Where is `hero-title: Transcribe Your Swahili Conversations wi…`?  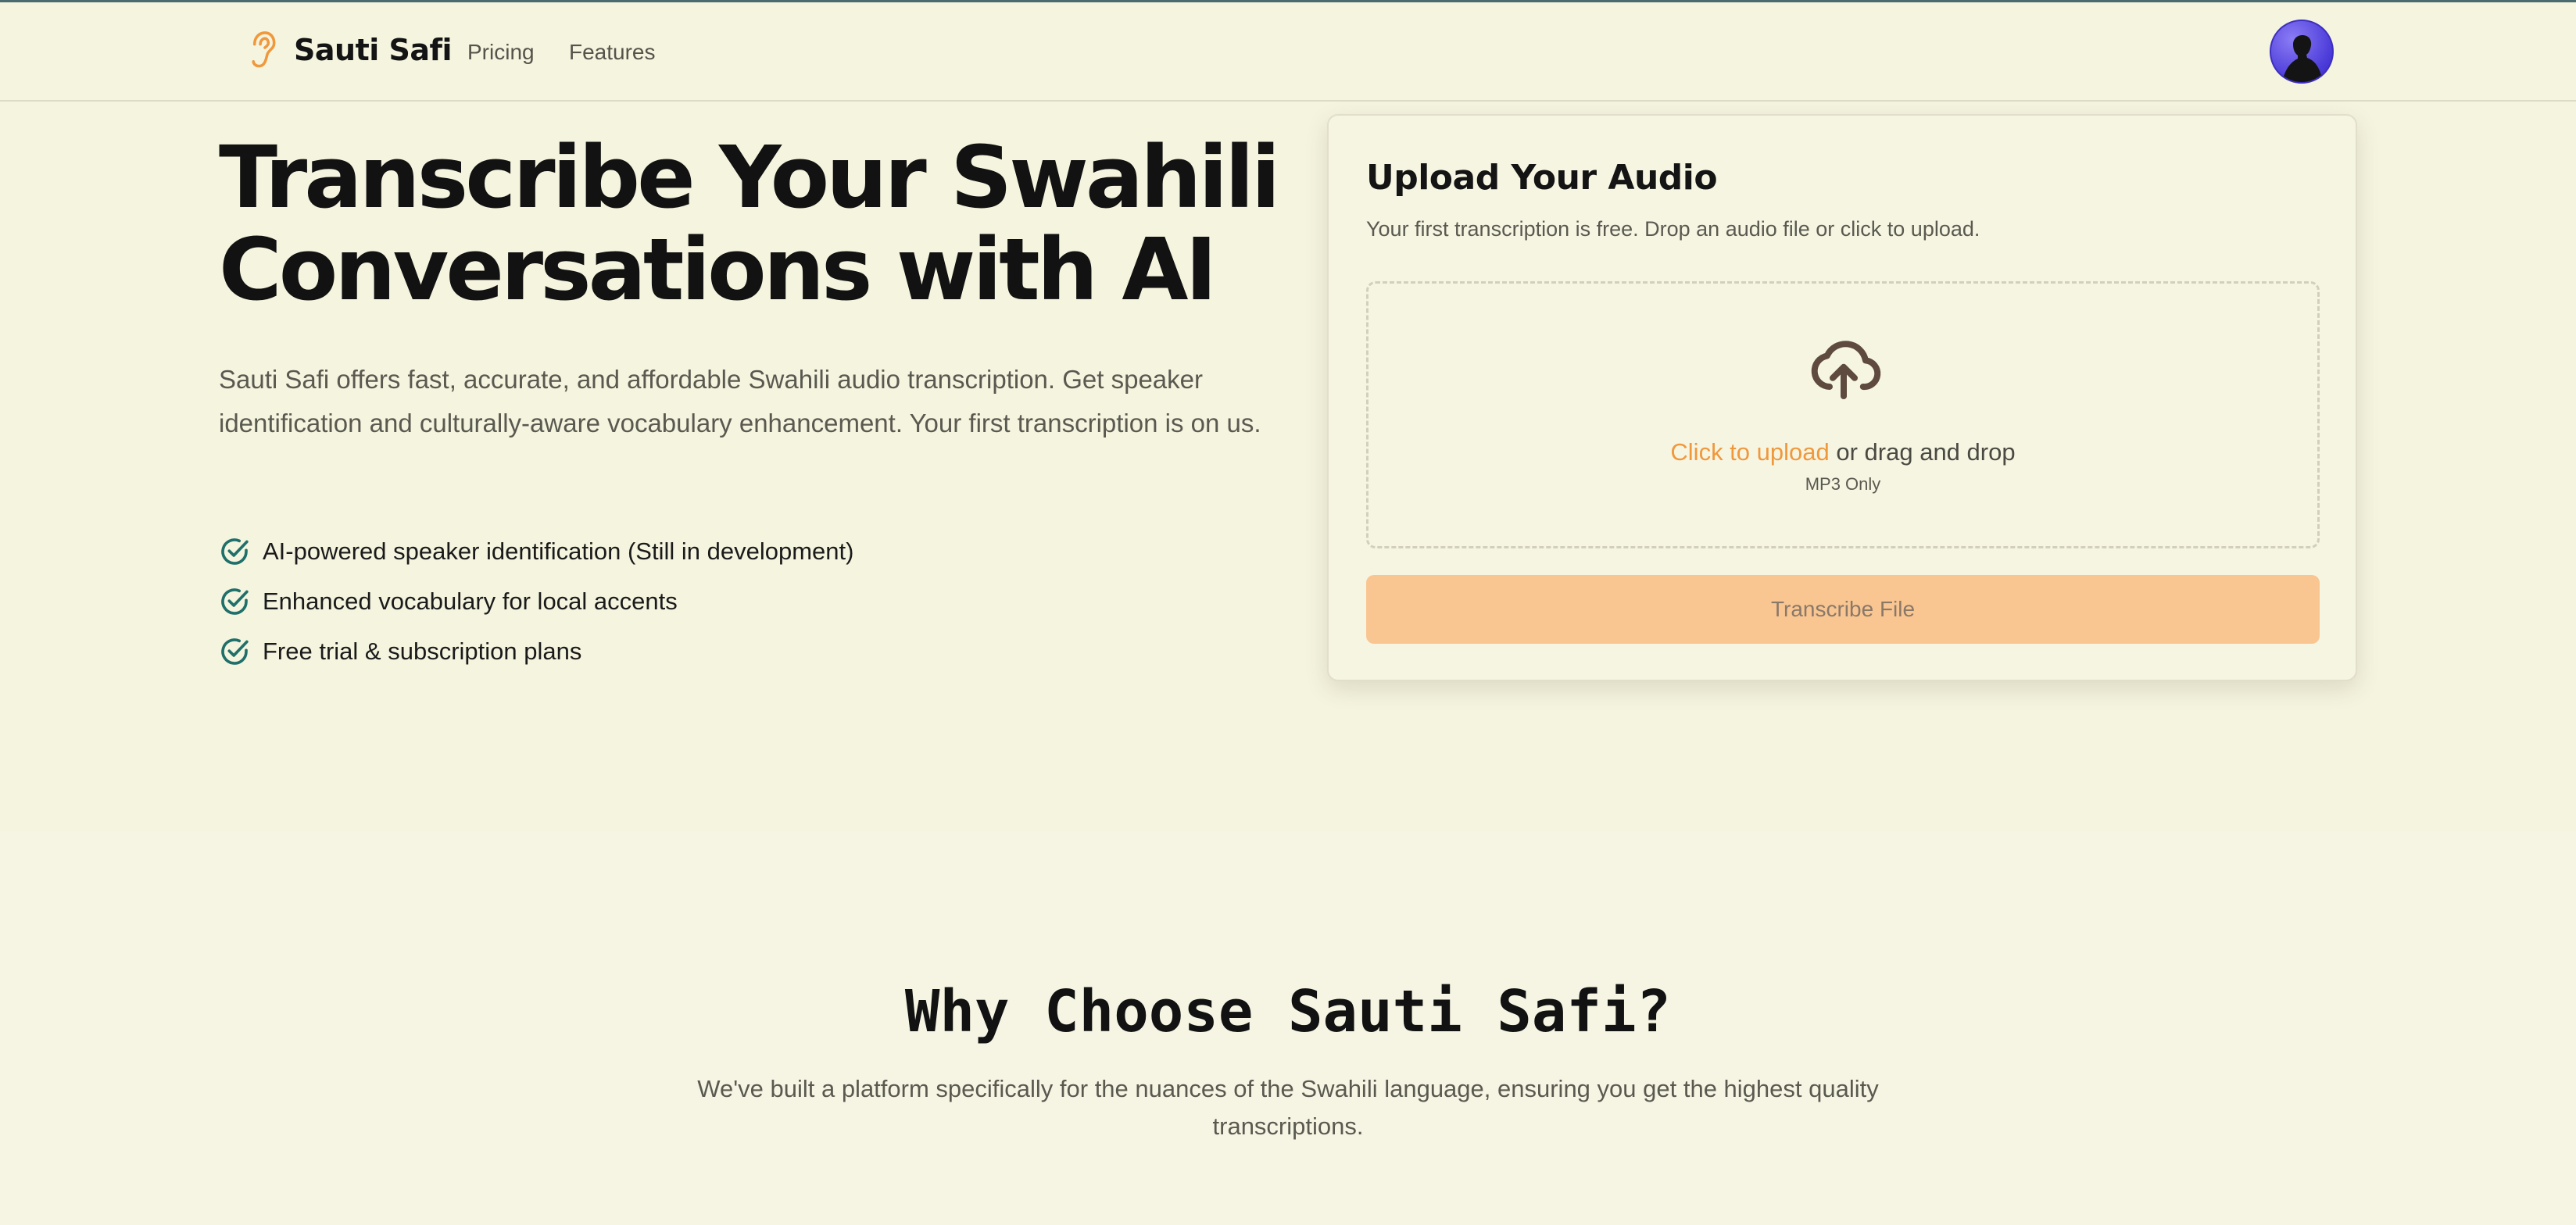 hero-title: Transcribe Your Swahili Conversations wi… is located at coordinates (766, 223).